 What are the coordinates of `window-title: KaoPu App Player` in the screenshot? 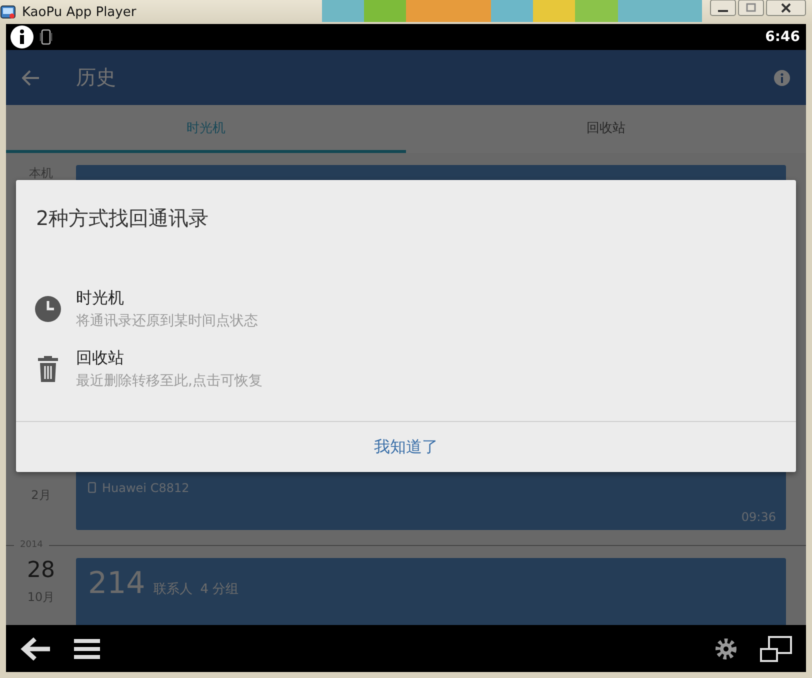 It's located at (79, 12).